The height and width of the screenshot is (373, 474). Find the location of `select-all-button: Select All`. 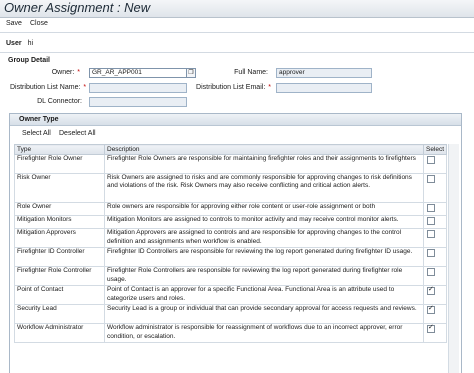

select-all-button: Select All is located at coordinates (36, 133).